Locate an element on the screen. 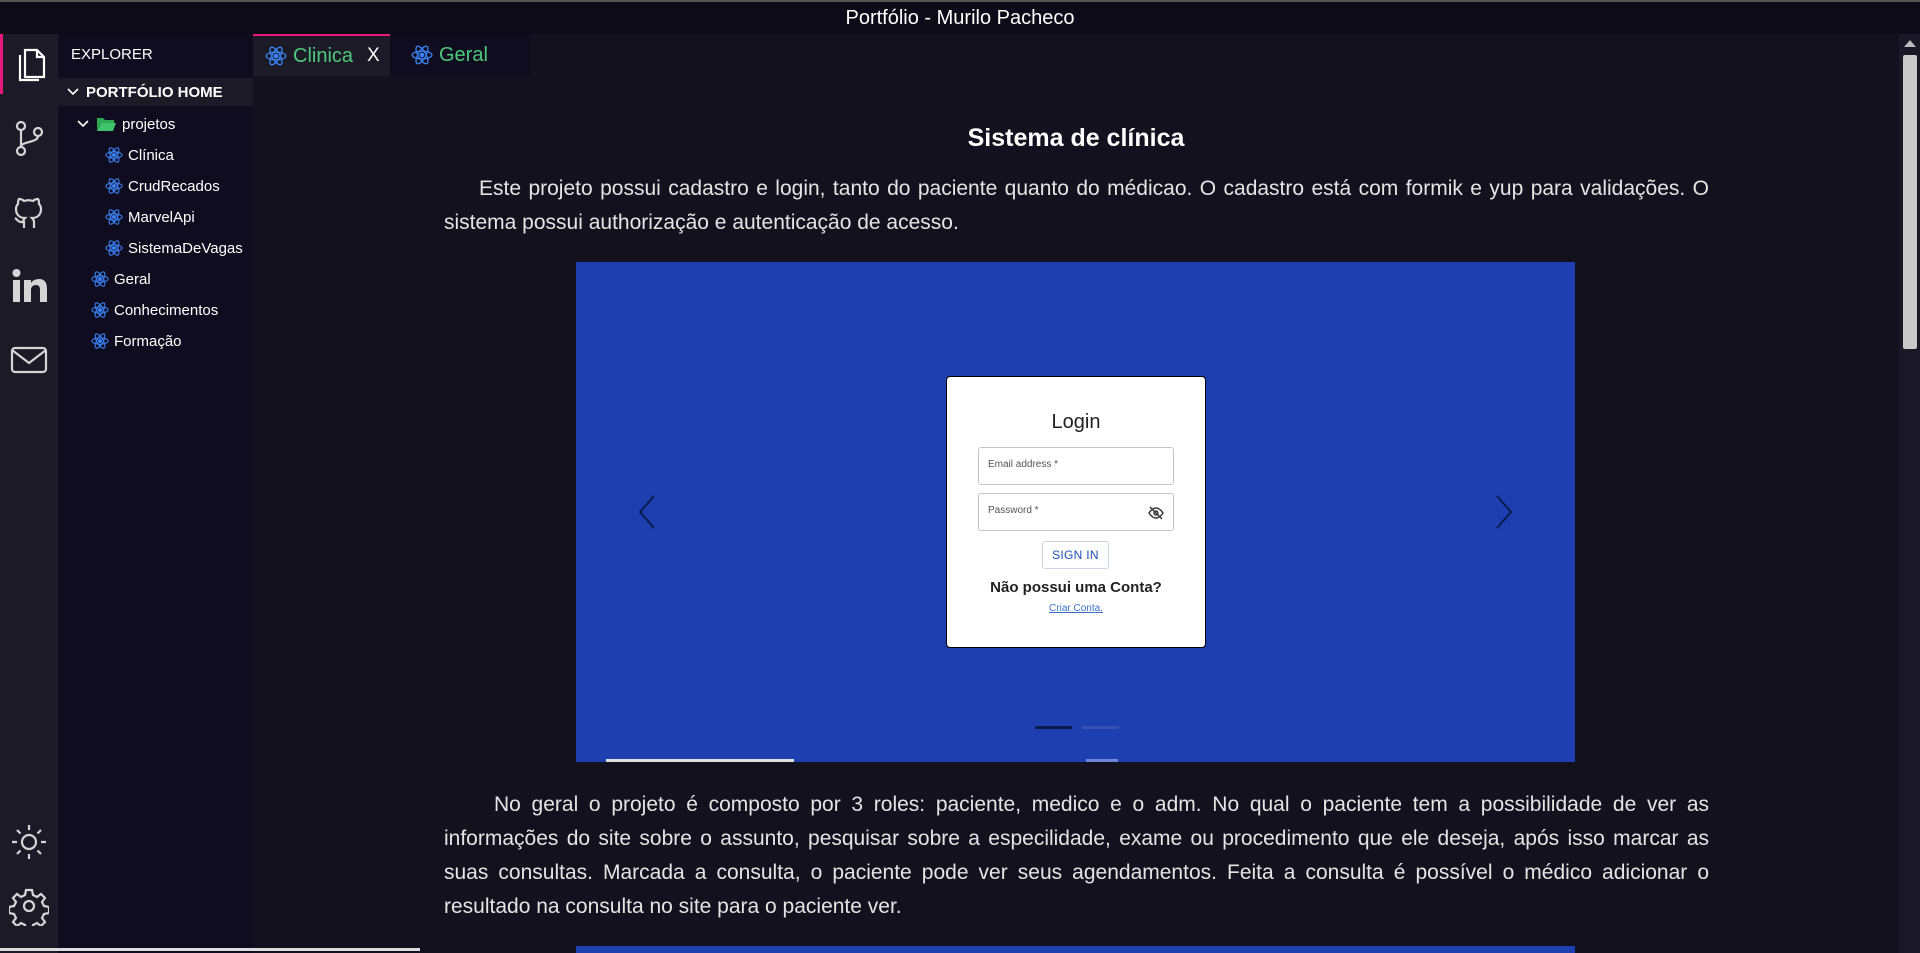  tree-item-label: CrudRecados is located at coordinates (174, 186).